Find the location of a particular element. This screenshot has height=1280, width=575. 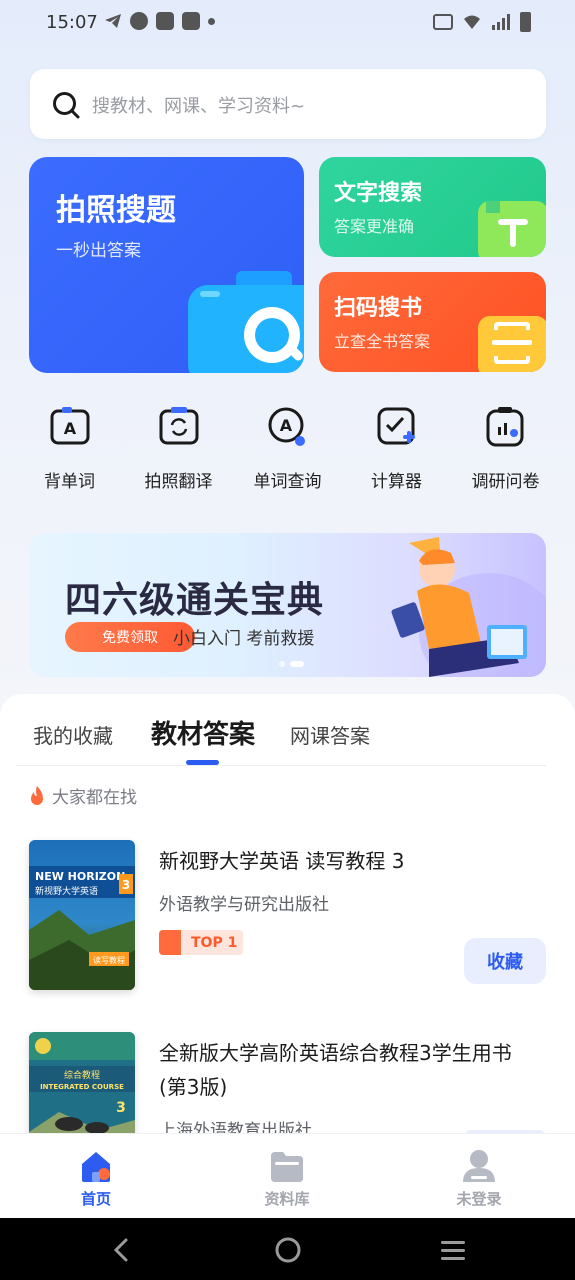

word-lookup-icon: A is located at coordinates (286, 426).